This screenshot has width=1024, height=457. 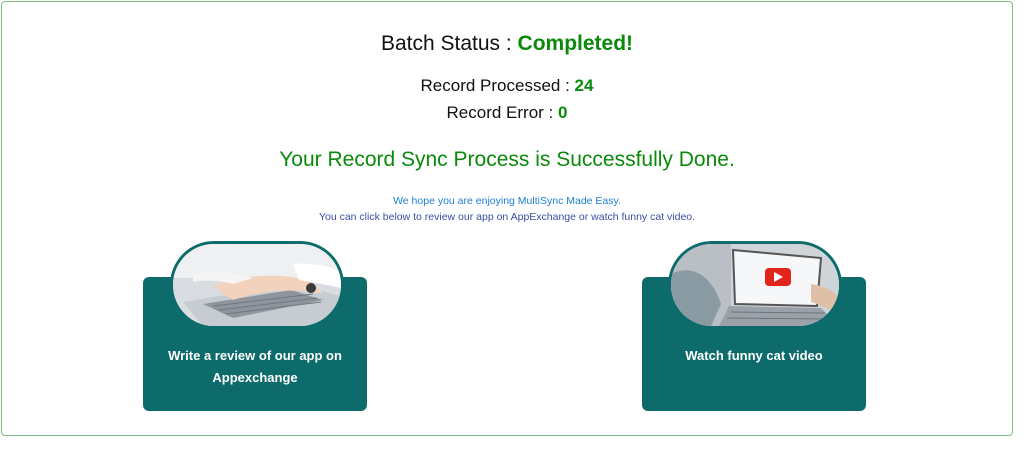 What do you see at coordinates (584, 85) in the screenshot?
I see `records-processed-value: 24` at bounding box center [584, 85].